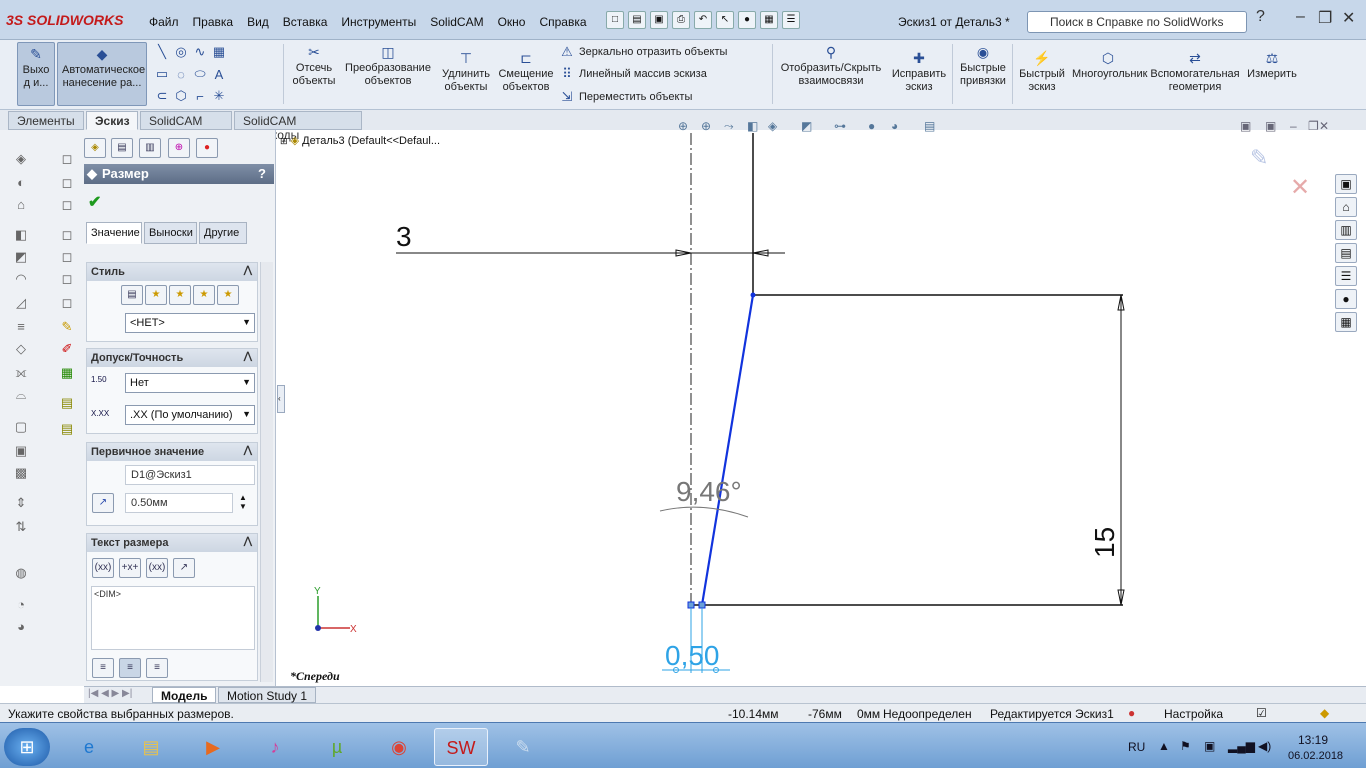  What do you see at coordinates (103, 668) in the screenshot?
I see `align-left-icon: ≡` at bounding box center [103, 668].